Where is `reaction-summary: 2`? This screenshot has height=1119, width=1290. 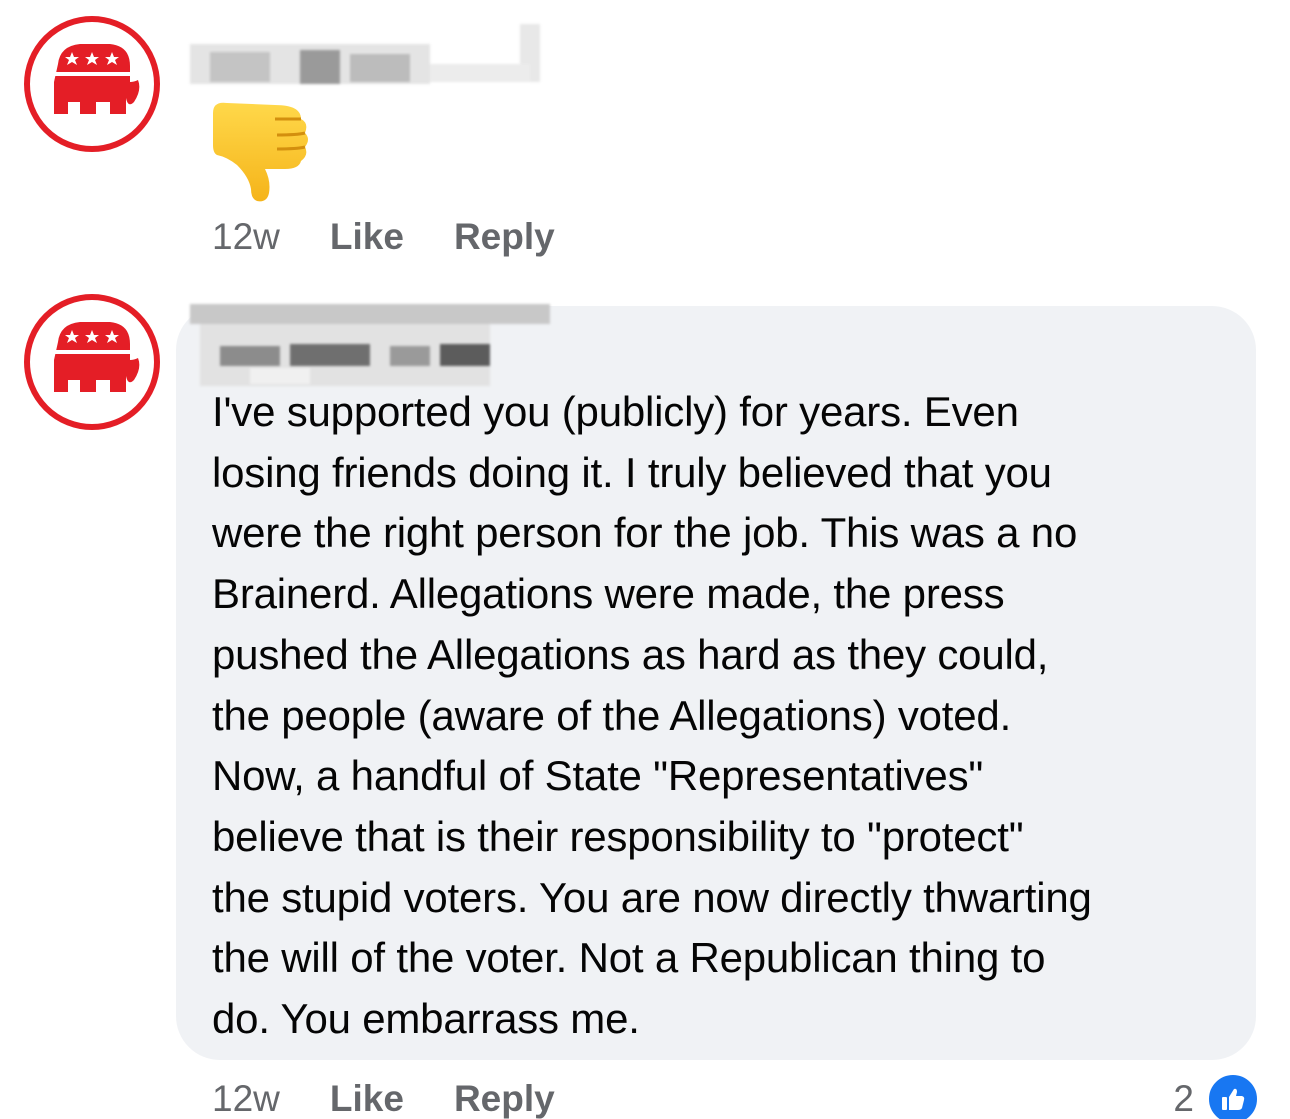 reaction-summary: 2 is located at coordinates (1216, 1095).